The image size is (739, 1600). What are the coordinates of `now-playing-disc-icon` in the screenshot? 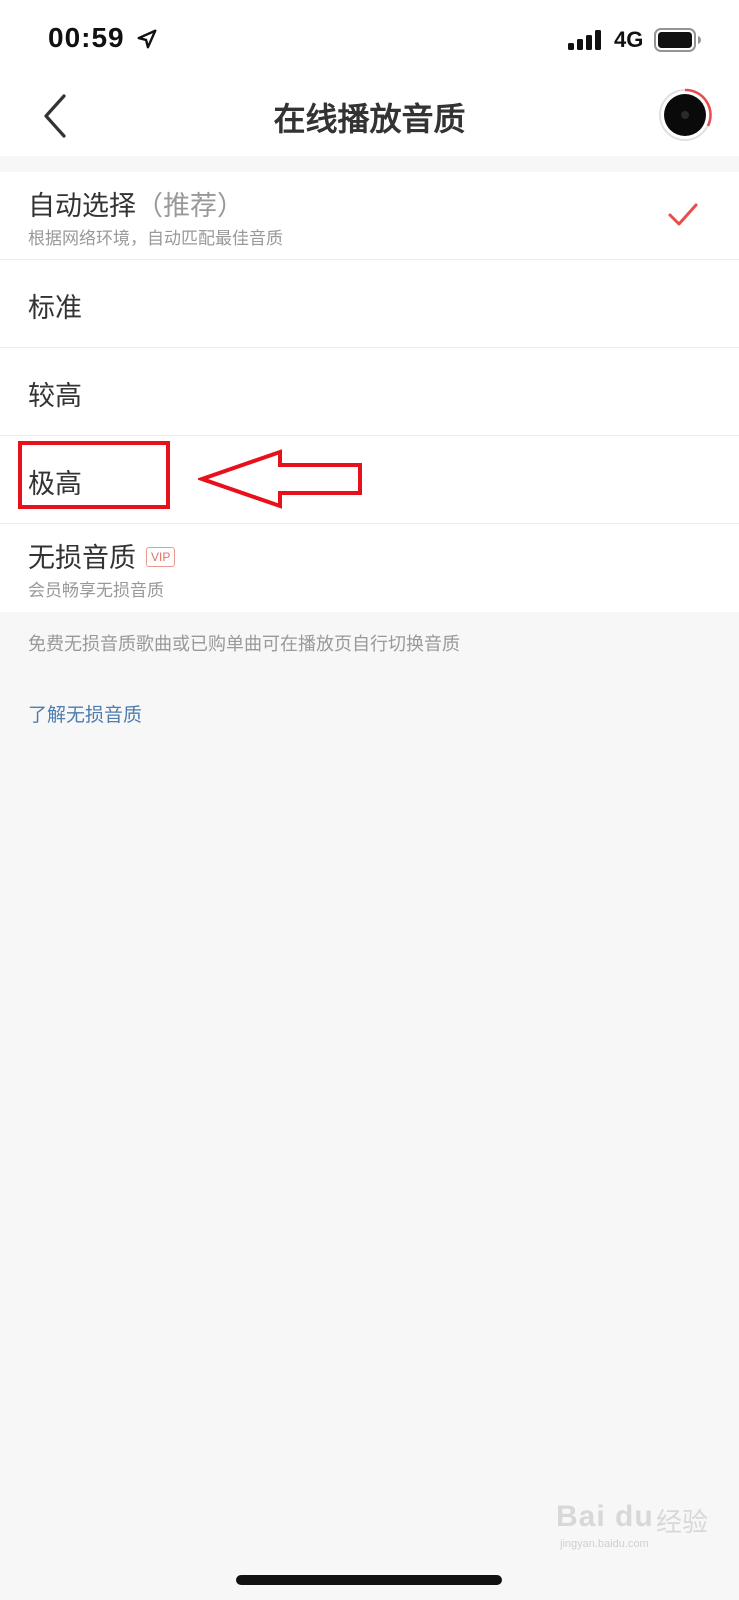 It's located at (685, 115).